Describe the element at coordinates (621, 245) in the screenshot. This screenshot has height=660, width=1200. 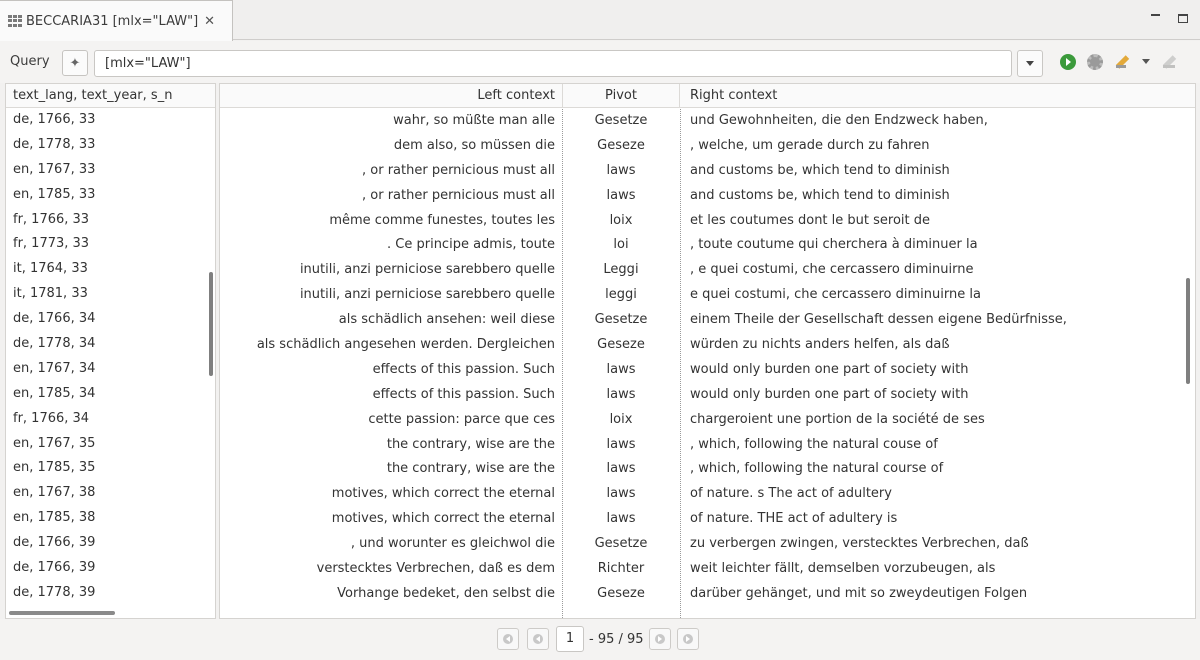
I see `pivot-cell: loi` at that location.